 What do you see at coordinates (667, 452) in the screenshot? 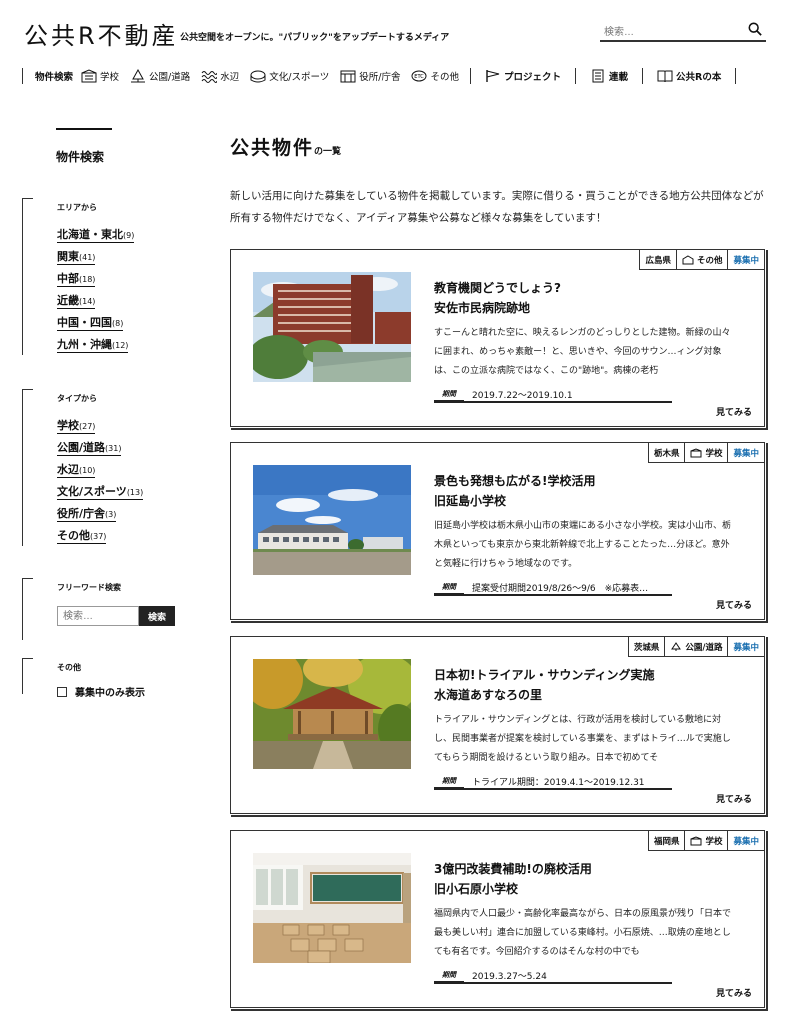
I see `pref-tag: 栃木県` at bounding box center [667, 452].